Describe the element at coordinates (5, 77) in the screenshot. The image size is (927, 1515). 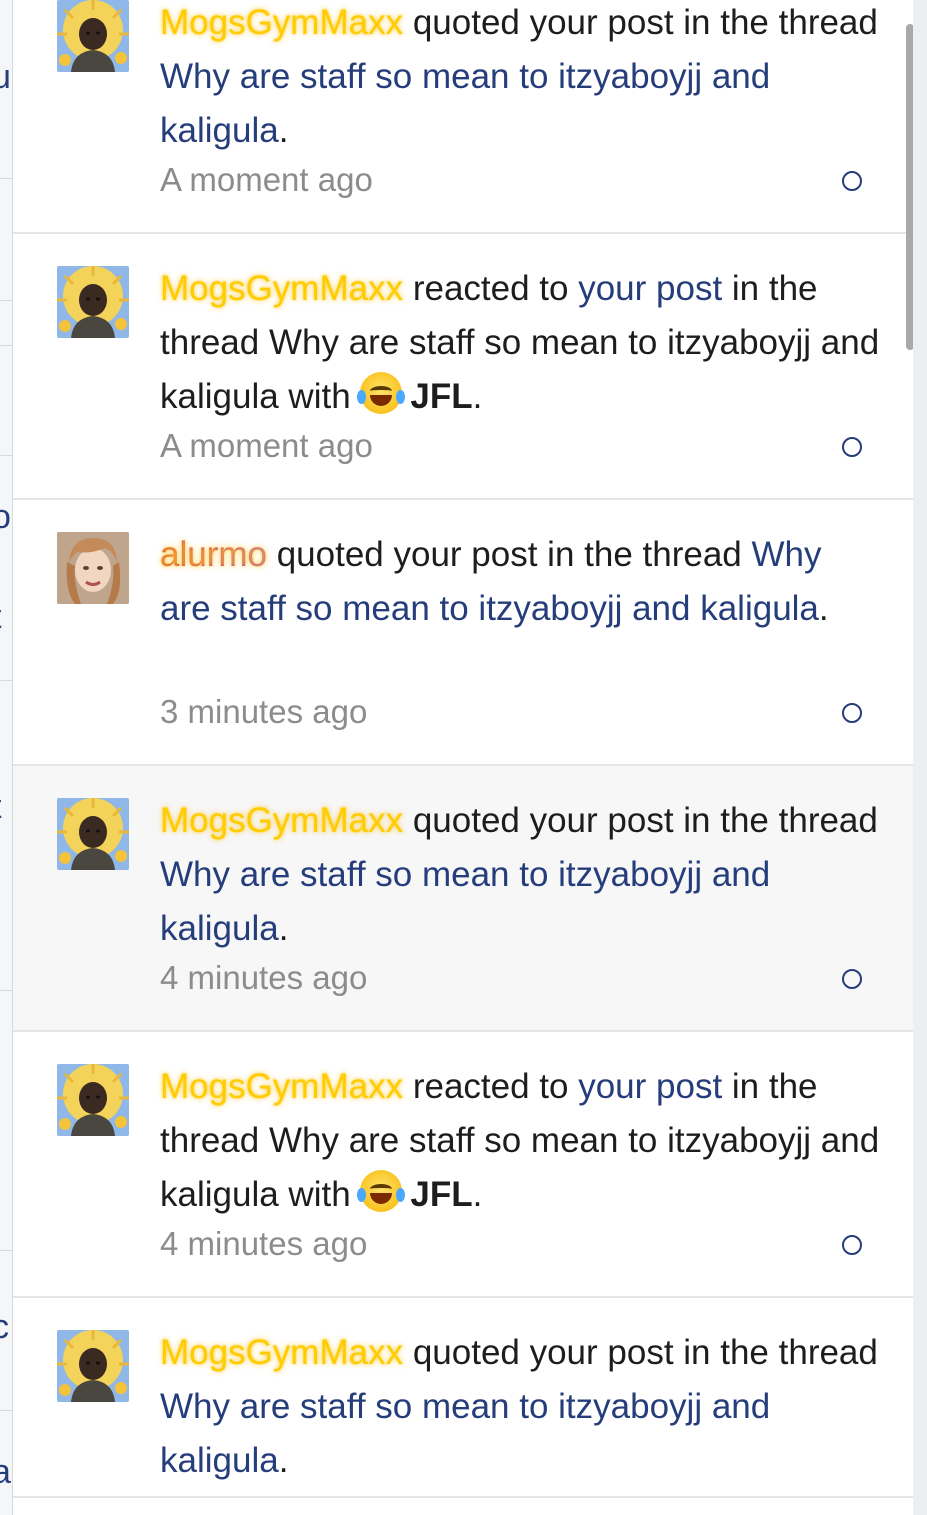
I see `background-page-glyph: u` at that location.